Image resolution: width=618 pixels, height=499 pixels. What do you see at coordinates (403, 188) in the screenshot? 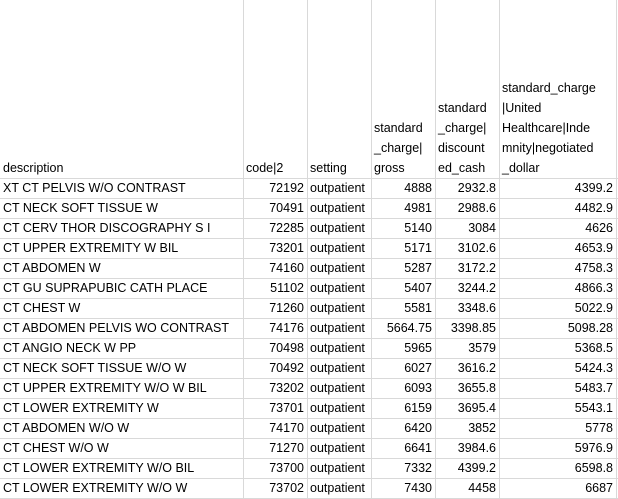
I see `cell-gross: 4888` at bounding box center [403, 188].